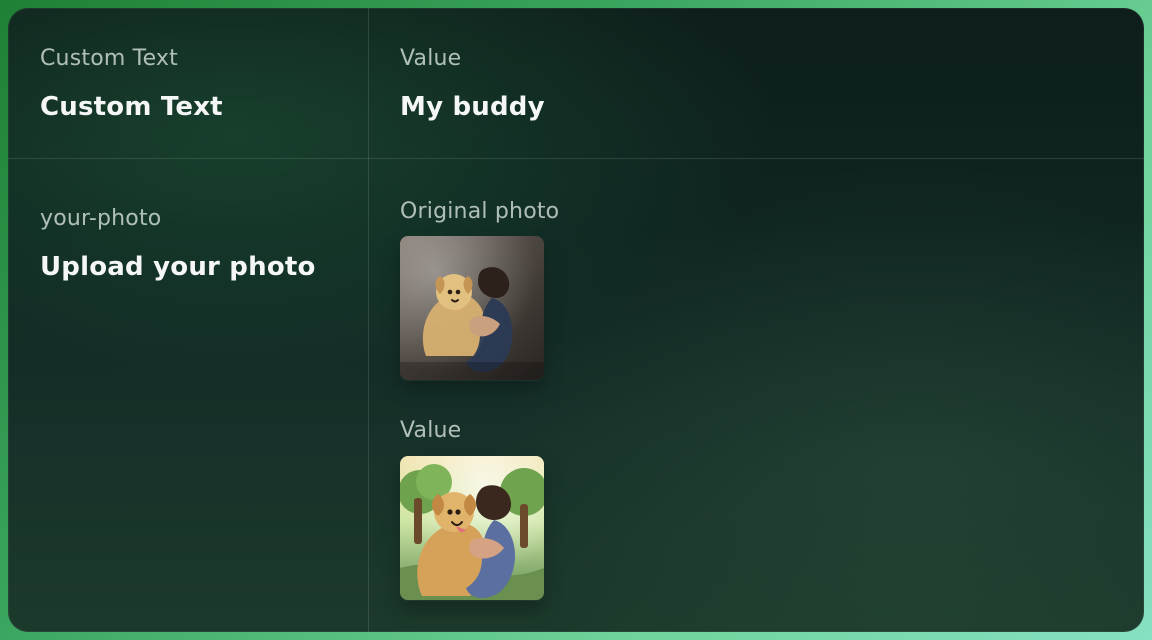 This screenshot has width=1152, height=640. I want to click on custom-text-field-label: Custom Text, so click(109, 58).